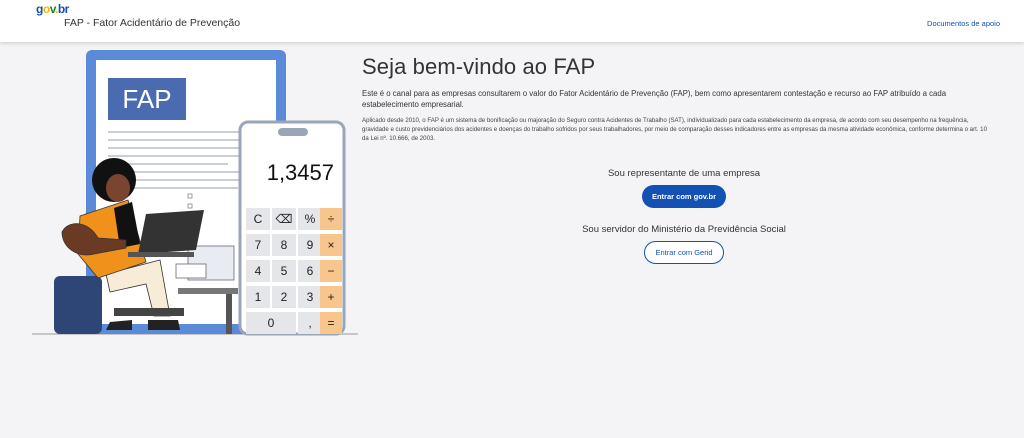 The image size is (1024, 438). I want to click on calculator-key-label: 0, so click(271, 323).